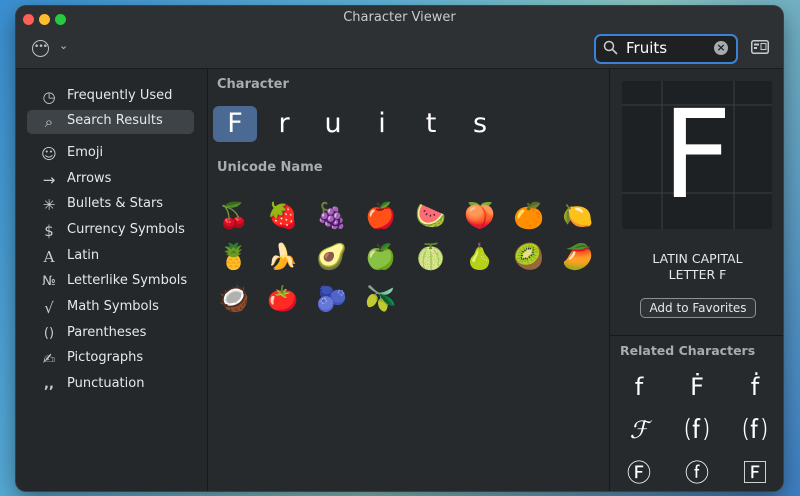  What do you see at coordinates (284, 124) in the screenshot?
I see `character-cell: r` at bounding box center [284, 124].